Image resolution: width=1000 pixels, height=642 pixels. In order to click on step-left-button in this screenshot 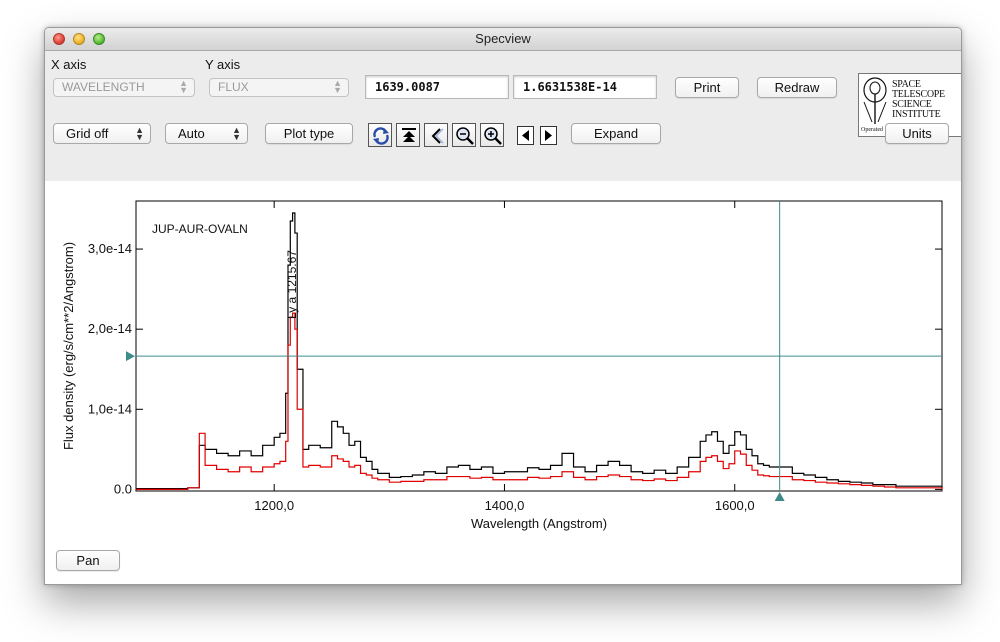, I will do `click(525, 135)`.